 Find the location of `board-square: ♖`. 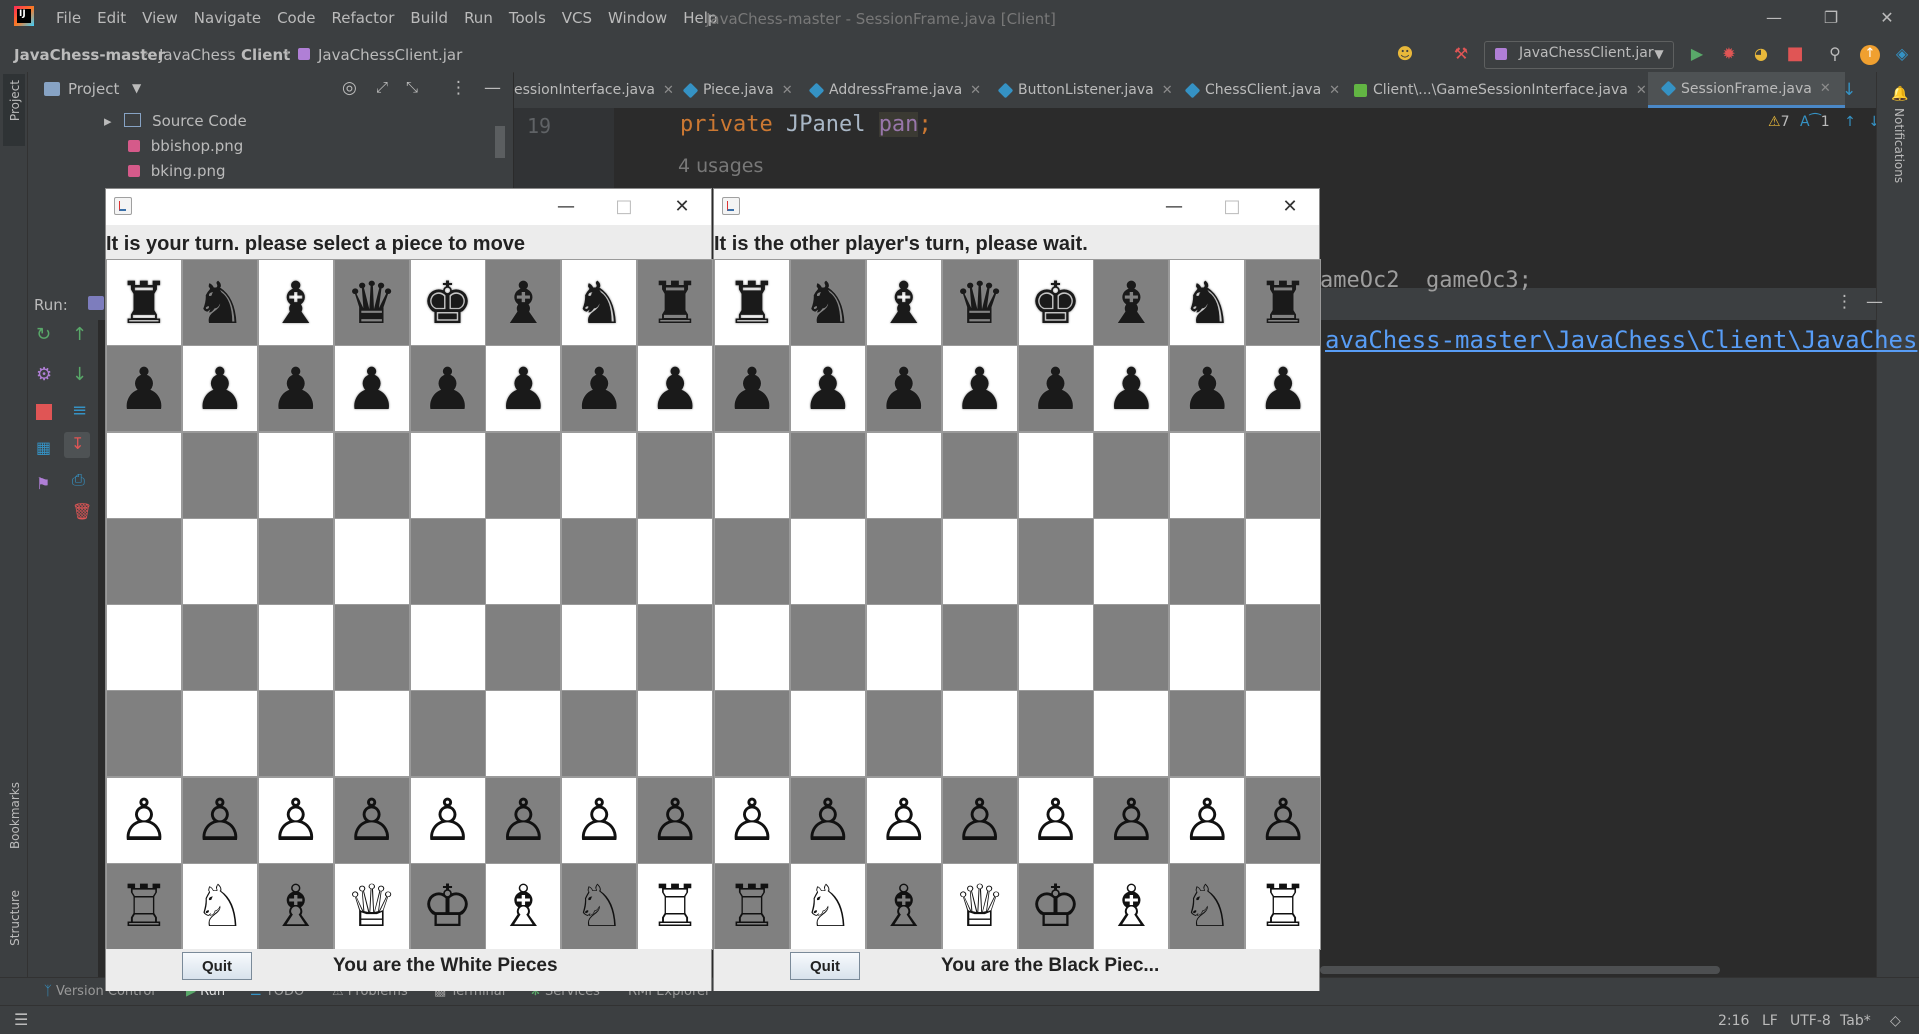

board-square: ♖ is located at coordinates (144, 906).